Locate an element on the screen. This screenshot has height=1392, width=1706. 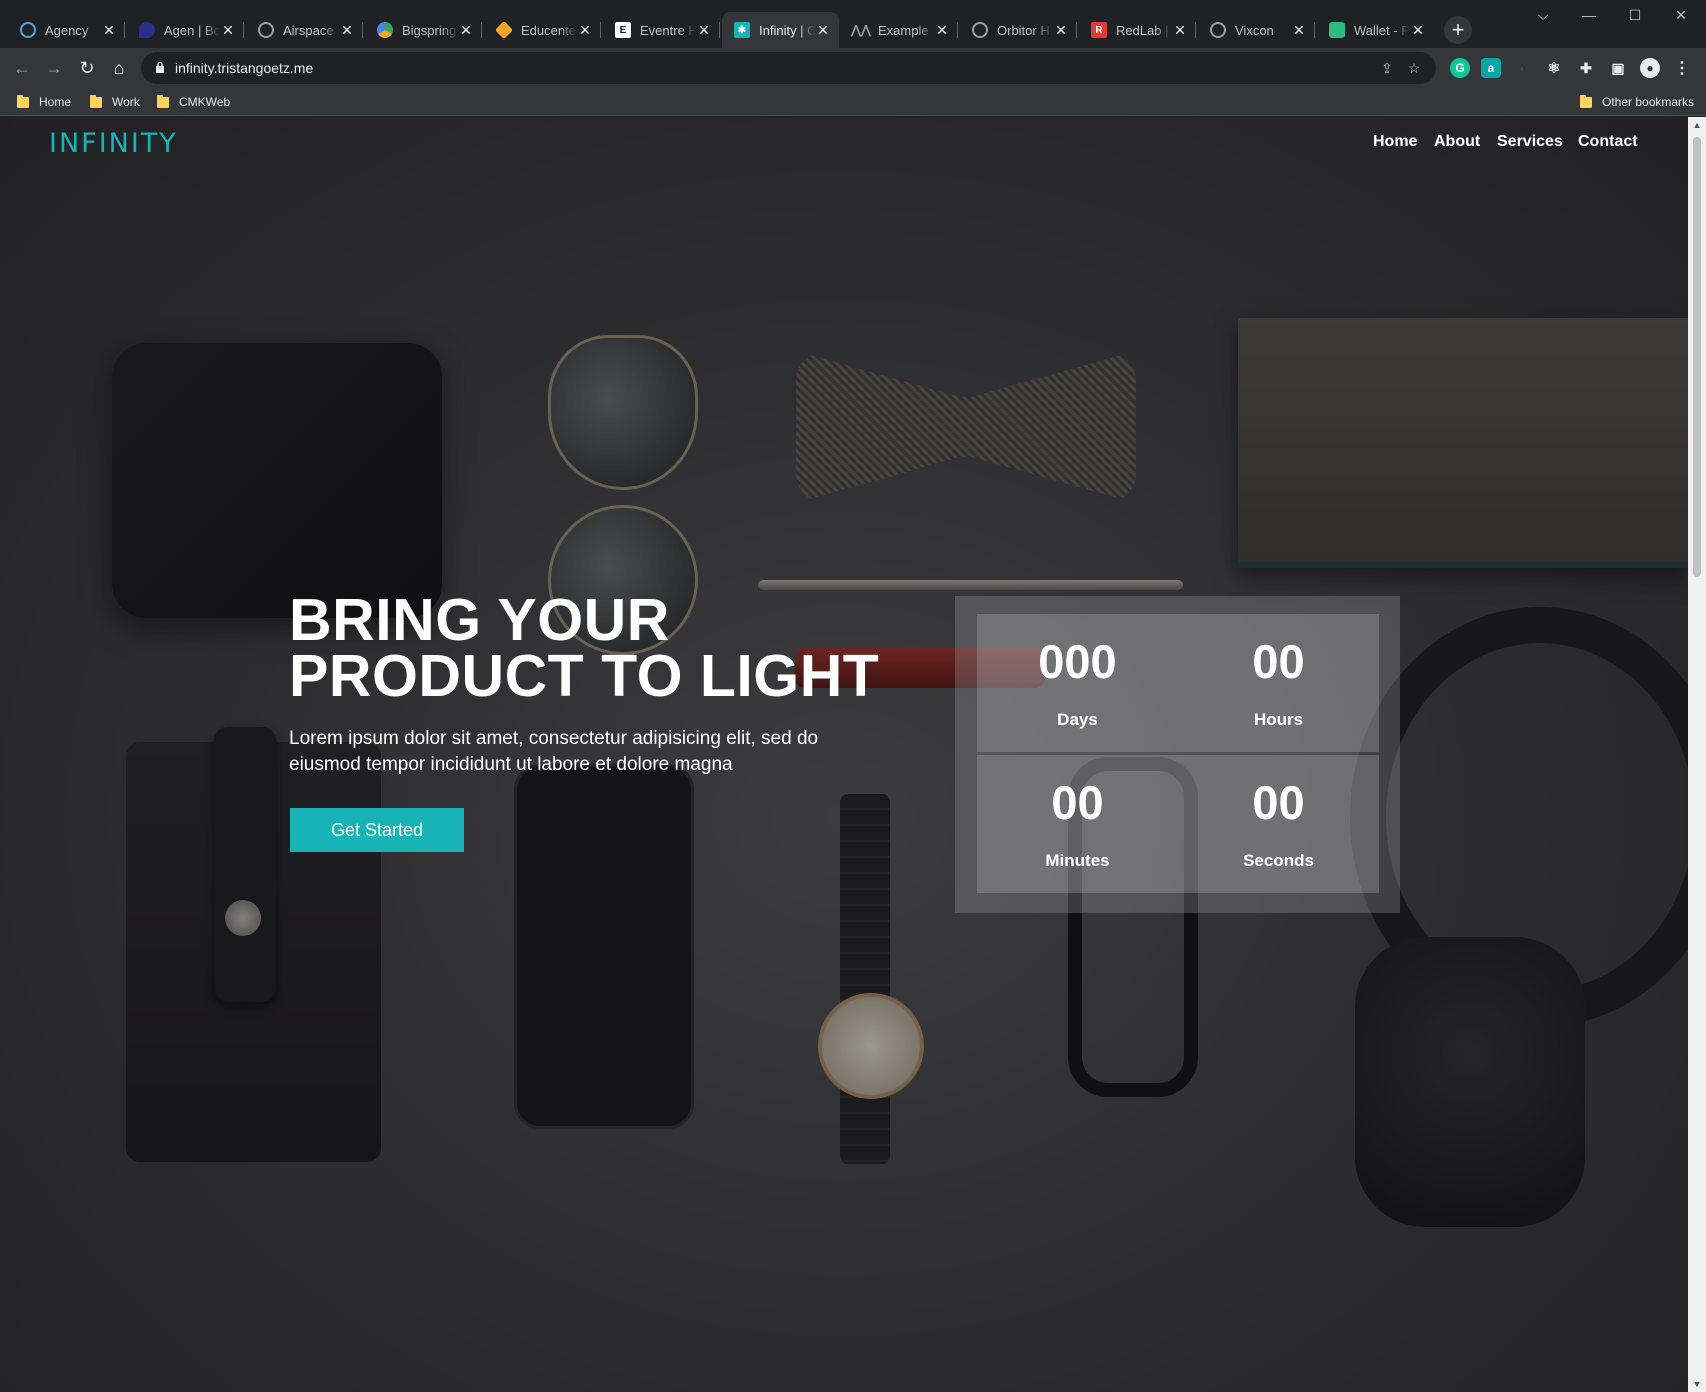
bookmark-label: CMKWeb is located at coordinates (205, 102).